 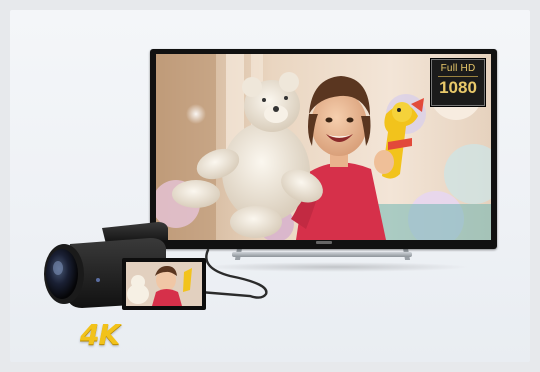 I want to click on badge-line-1: Full HD, so click(x=458, y=68).